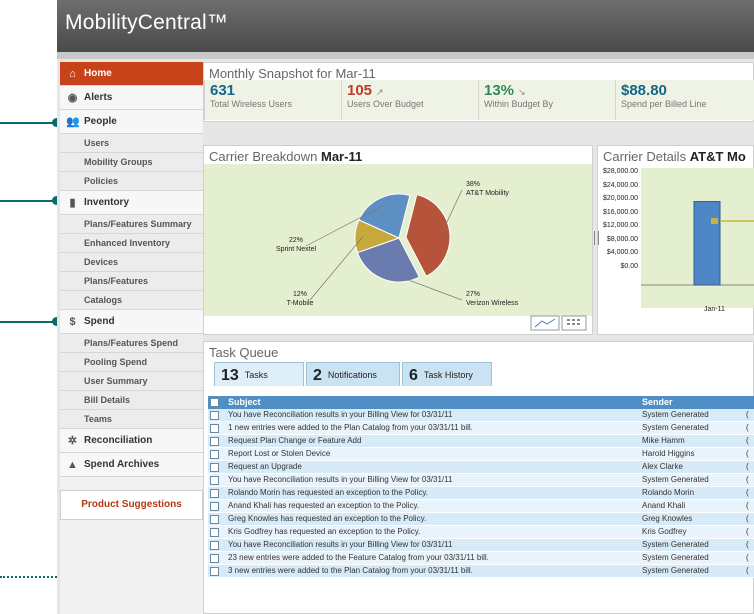 This screenshot has width=754, height=614. Describe the element at coordinates (131, 465) in the screenshot. I see `sidebar-item-spend-archives: ▲ Spend Archives` at that location.